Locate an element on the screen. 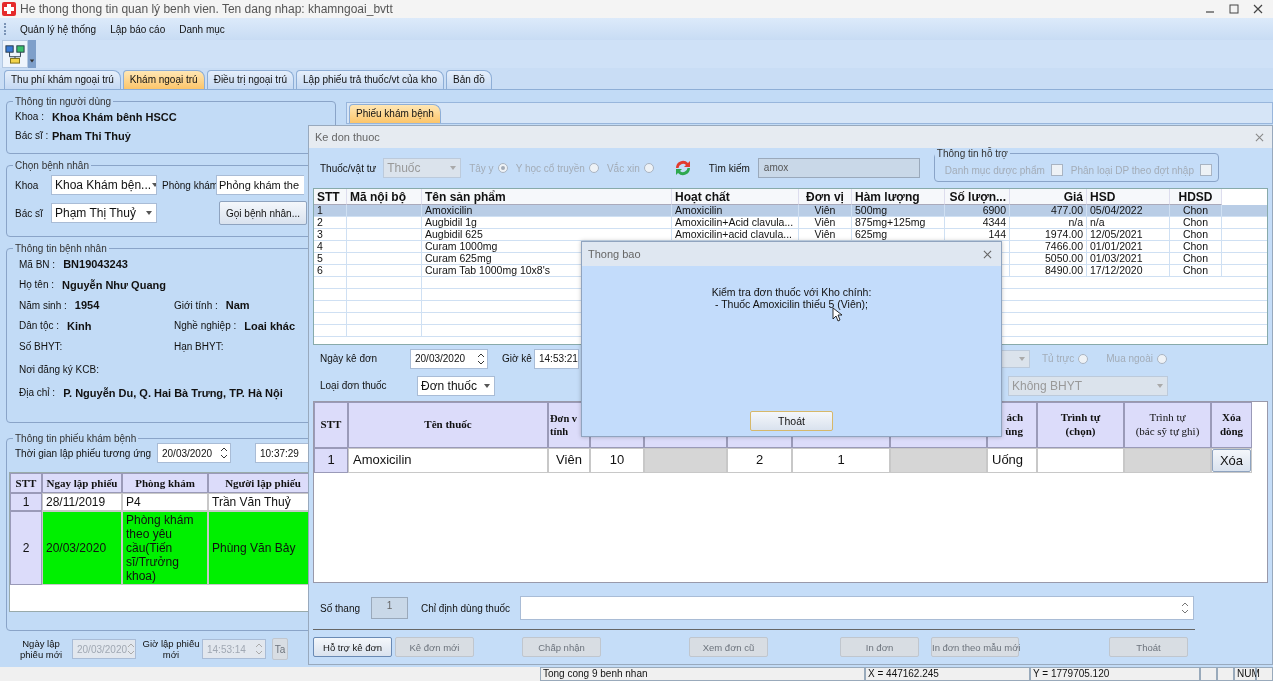  prescription-type-dropdown: Đơn thuốc is located at coordinates (456, 385).